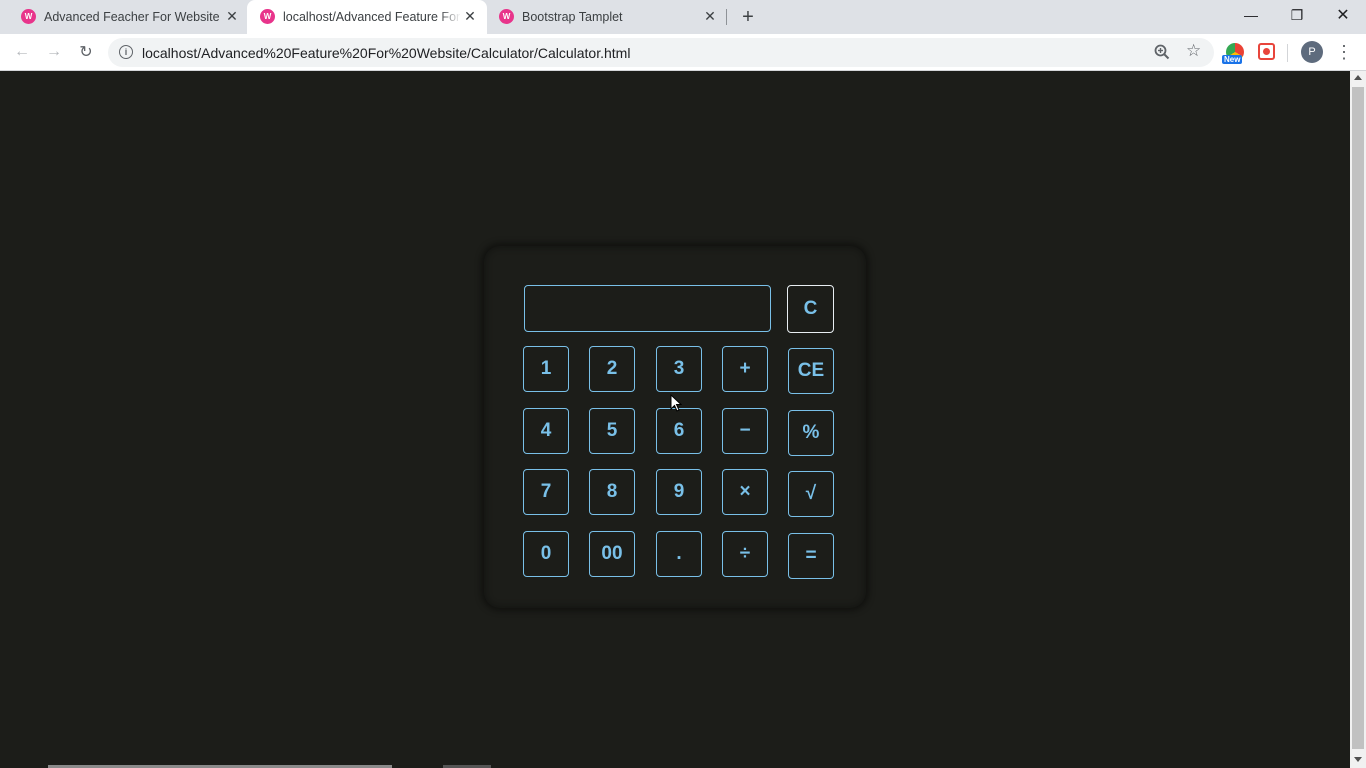 The image size is (1366, 768). Describe the element at coordinates (372, 17) in the screenshot. I see `tab-title: localhost/Advanced Feature For Web` at that location.